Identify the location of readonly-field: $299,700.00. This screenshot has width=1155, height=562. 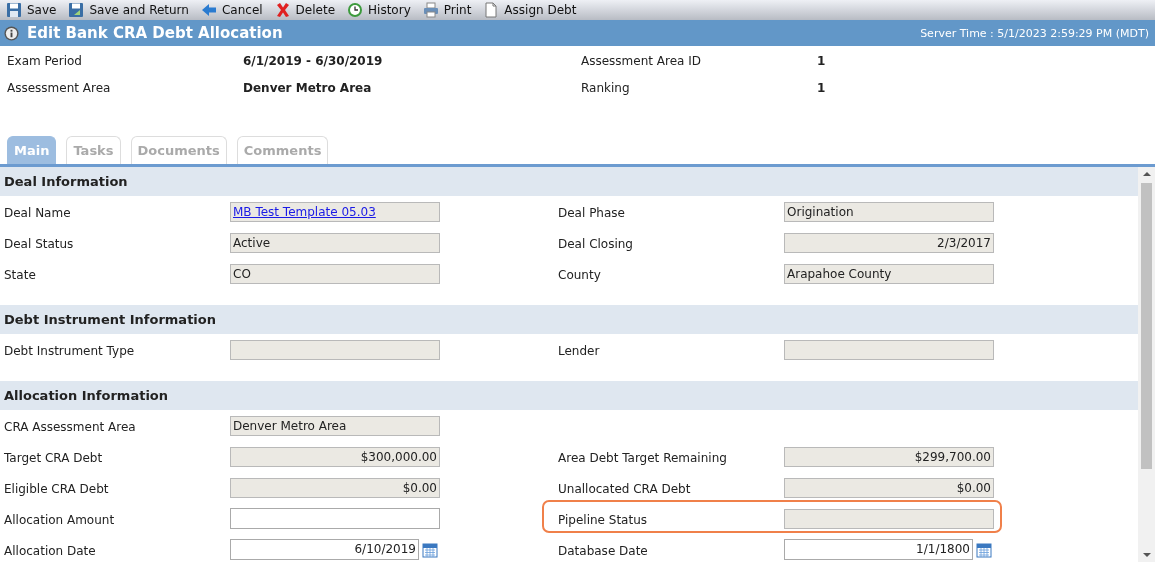
(889, 456).